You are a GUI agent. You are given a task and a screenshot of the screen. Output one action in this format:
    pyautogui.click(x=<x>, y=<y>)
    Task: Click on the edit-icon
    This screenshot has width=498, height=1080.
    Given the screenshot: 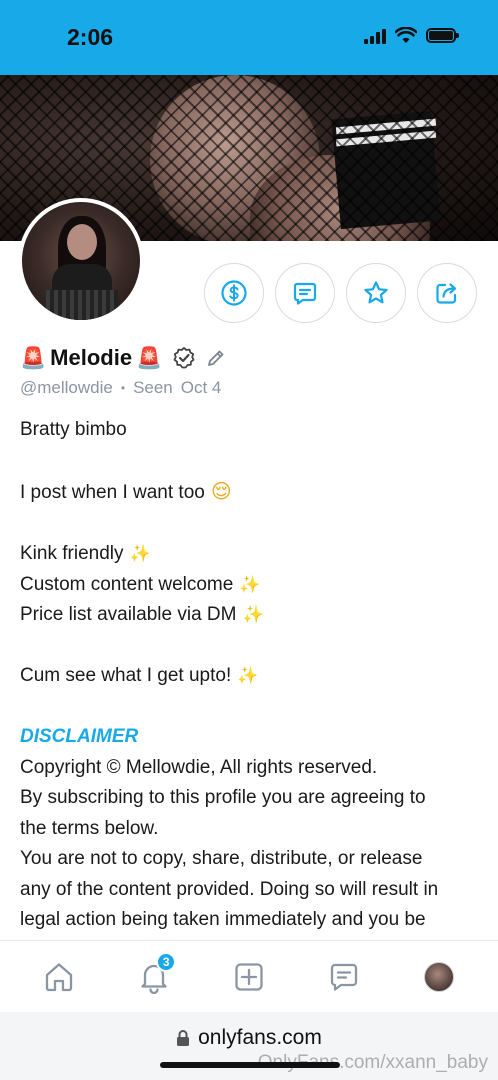 What is the action you would take?
    pyautogui.click(x=216, y=358)
    